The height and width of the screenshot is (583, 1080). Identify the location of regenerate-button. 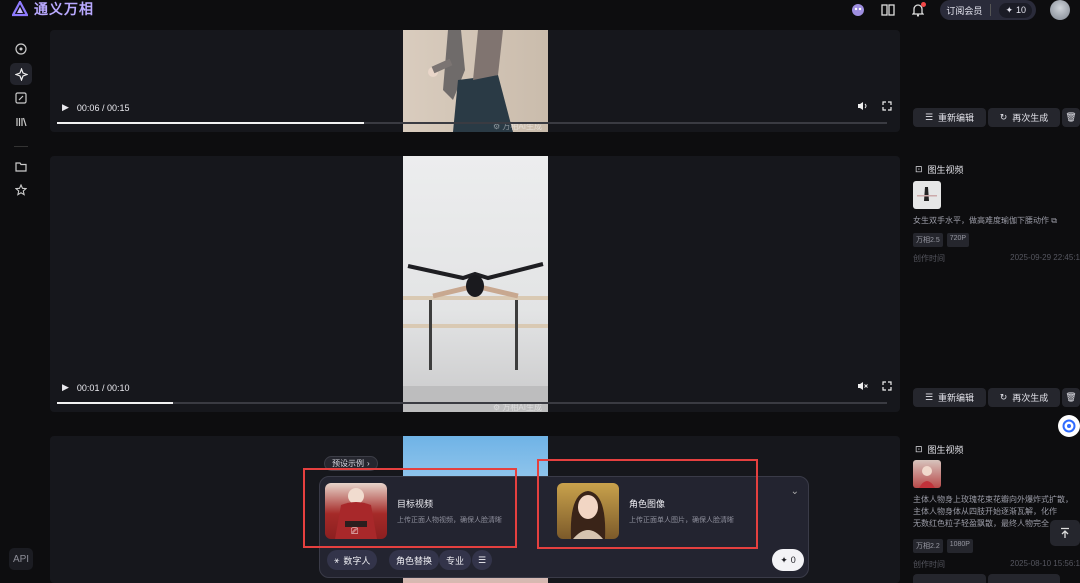
(1024, 578).